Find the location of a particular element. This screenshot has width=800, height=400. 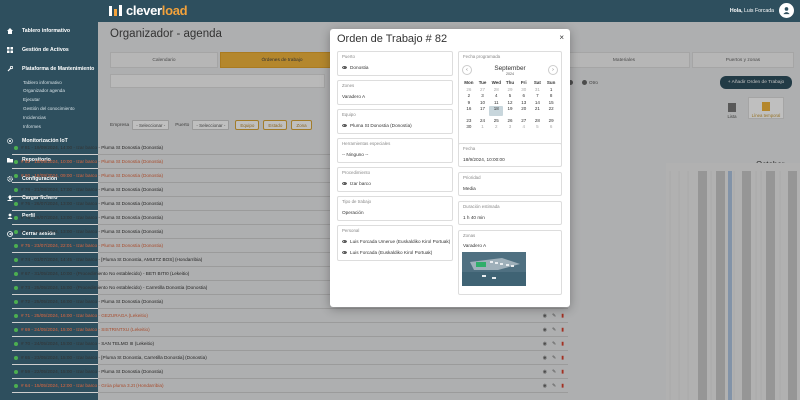

day-cell: 7 is located at coordinates (538, 95).